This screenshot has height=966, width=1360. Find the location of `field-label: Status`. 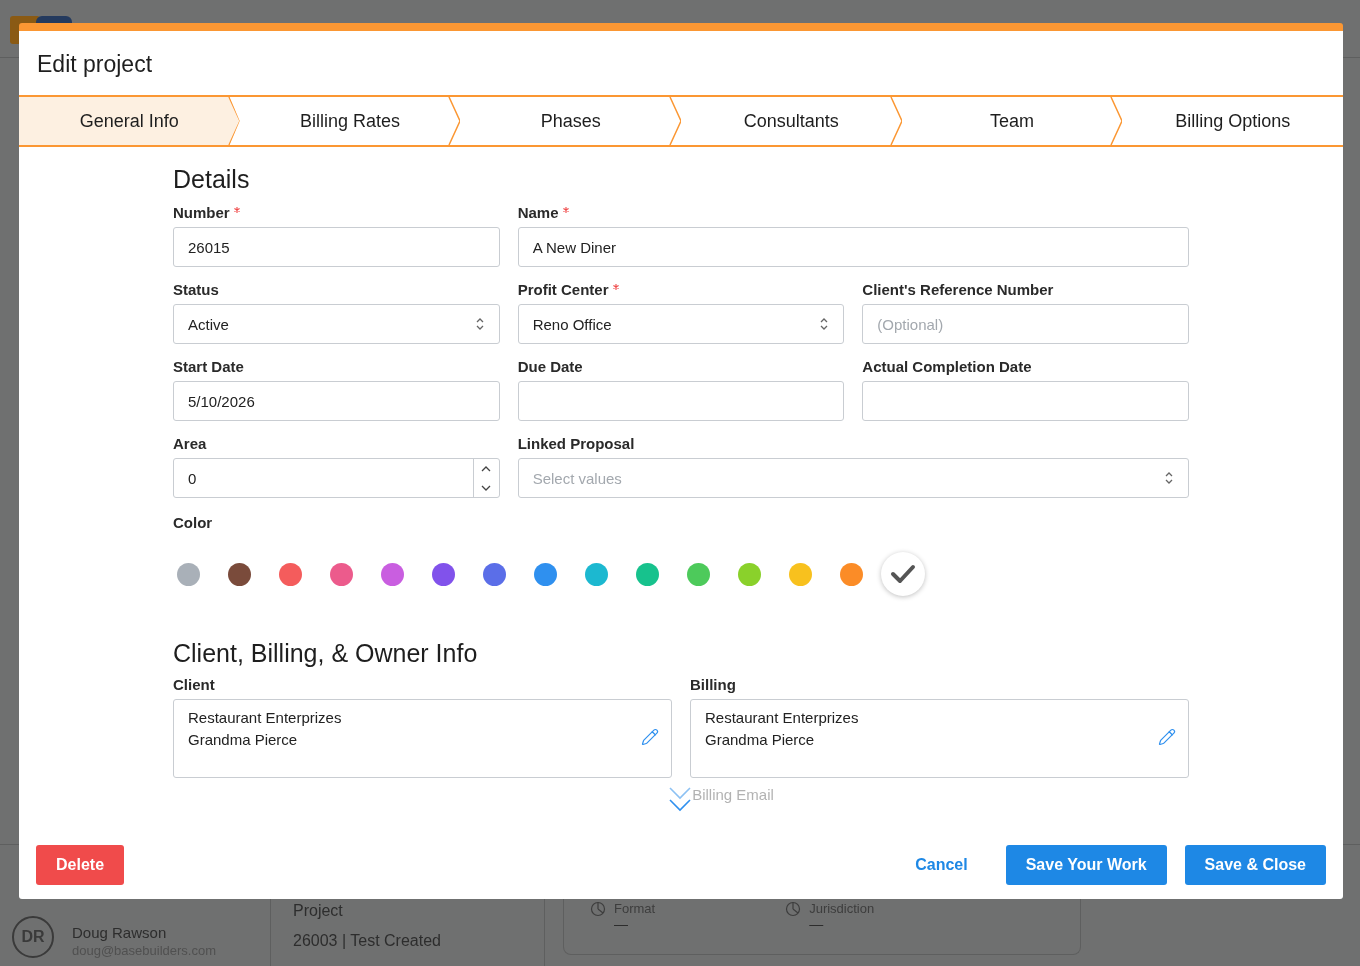

field-label: Status is located at coordinates (196, 289).